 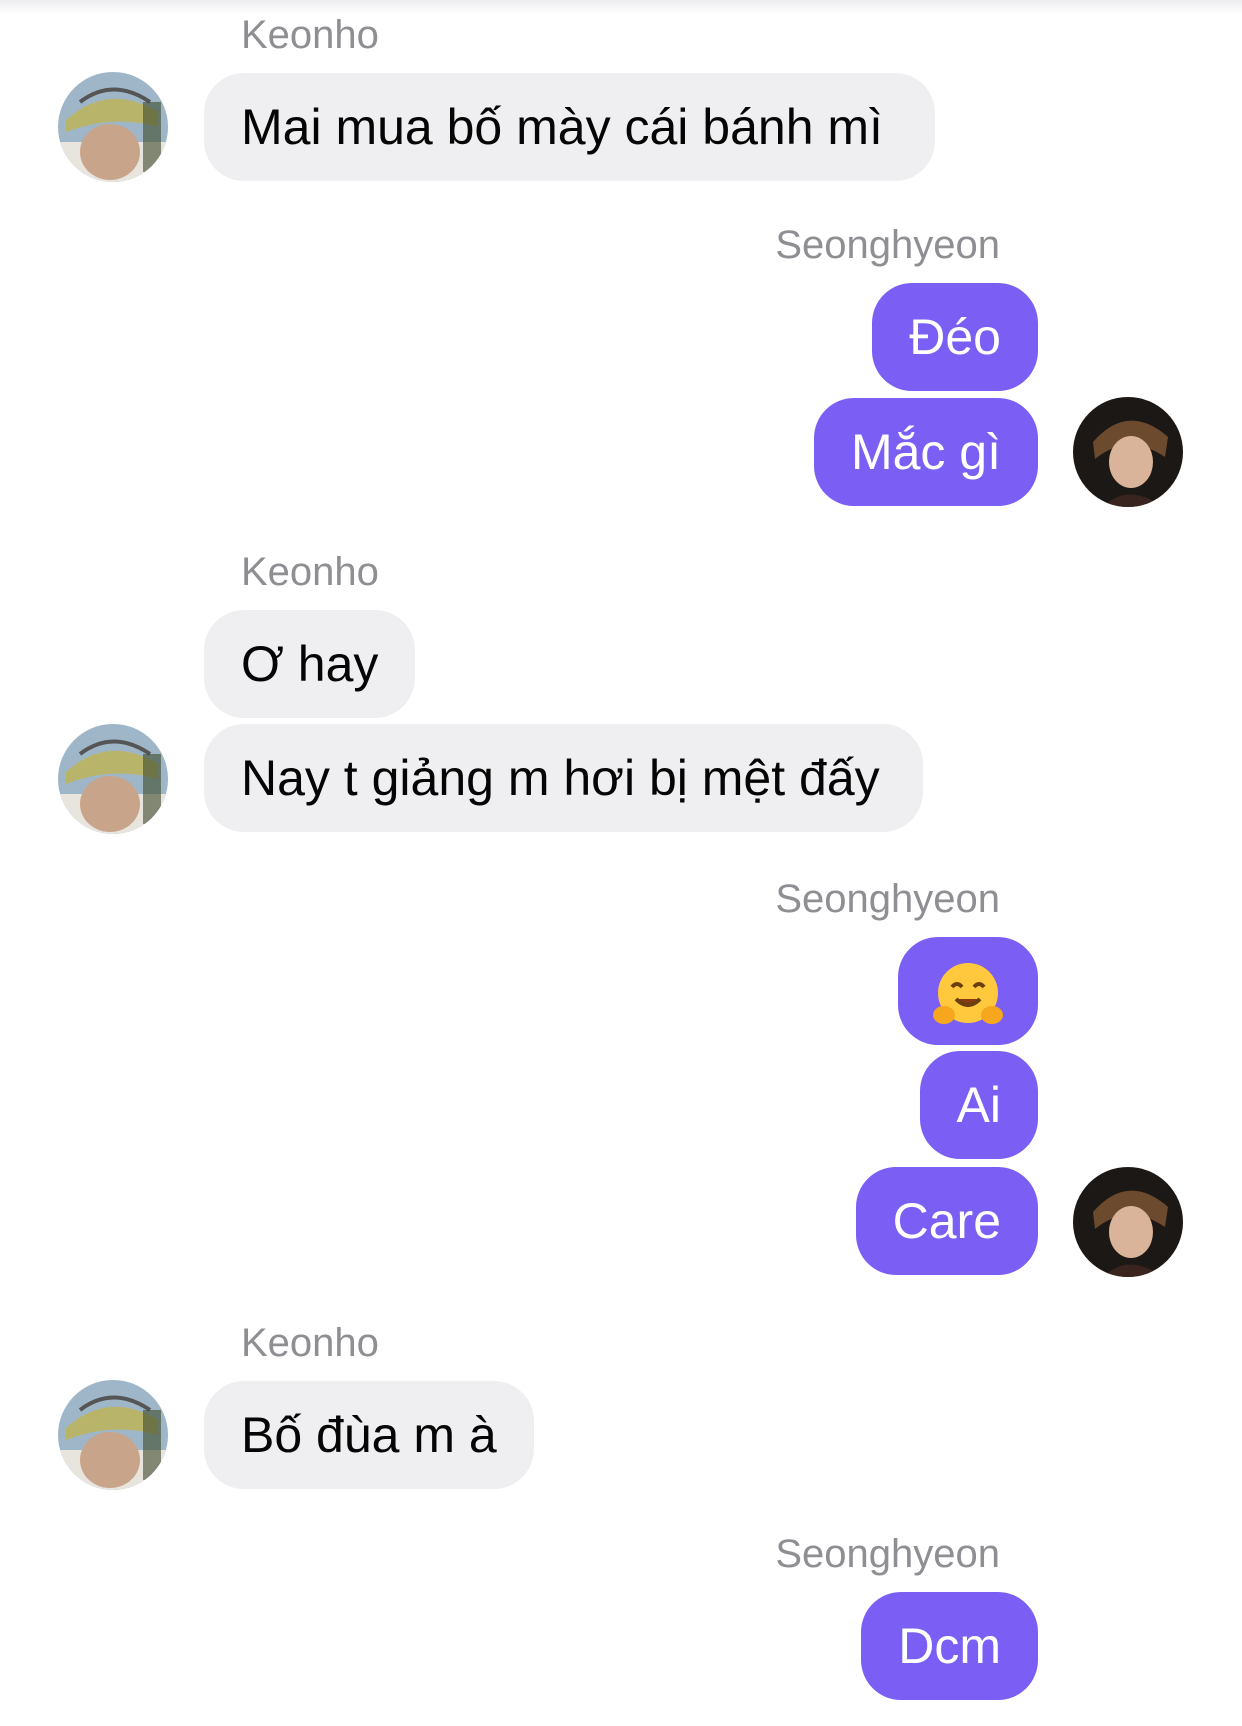 What do you see at coordinates (955, 337) in the screenshot?
I see `message-bubble: Đéo` at bounding box center [955, 337].